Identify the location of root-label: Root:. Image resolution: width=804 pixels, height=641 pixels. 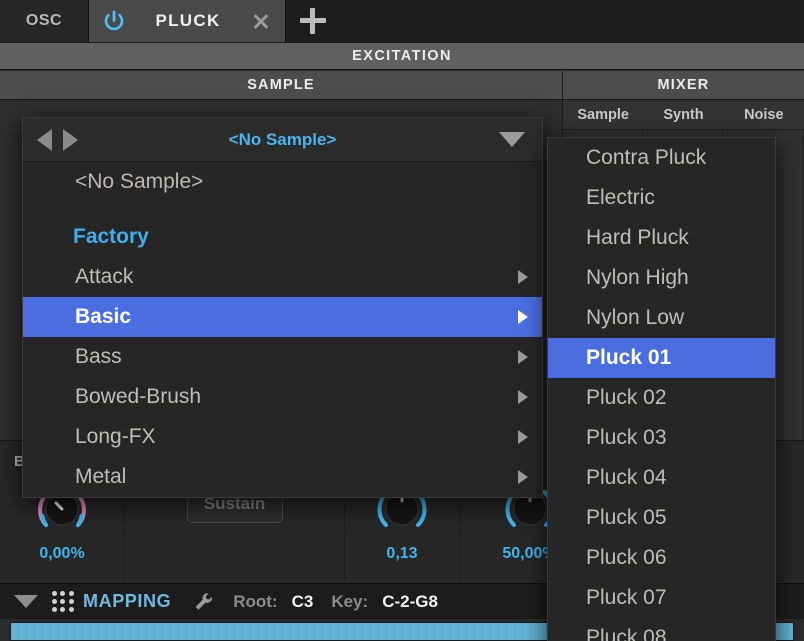
(255, 601).